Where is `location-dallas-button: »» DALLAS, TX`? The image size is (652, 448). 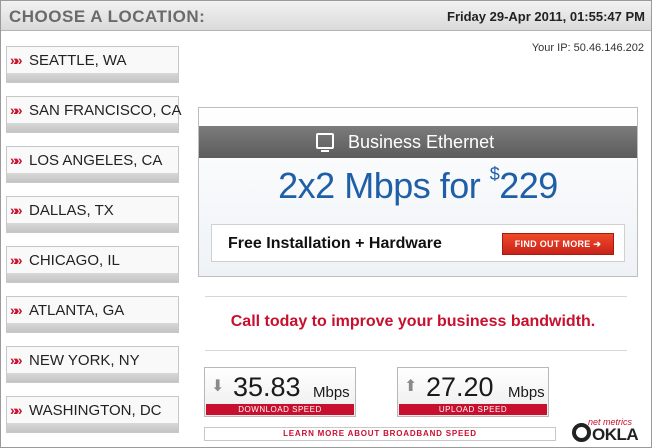
location-dallas-button: »» DALLAS, TX is located at coordinates (92, 214).